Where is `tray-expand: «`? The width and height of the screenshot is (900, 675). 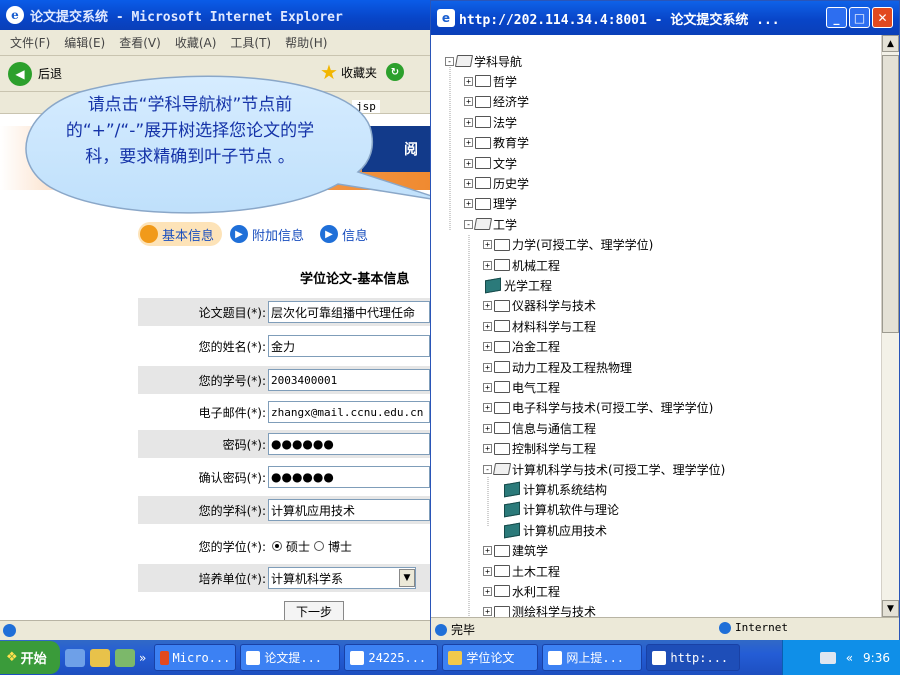 tray-expand: « is located at coordinates (849, 658).